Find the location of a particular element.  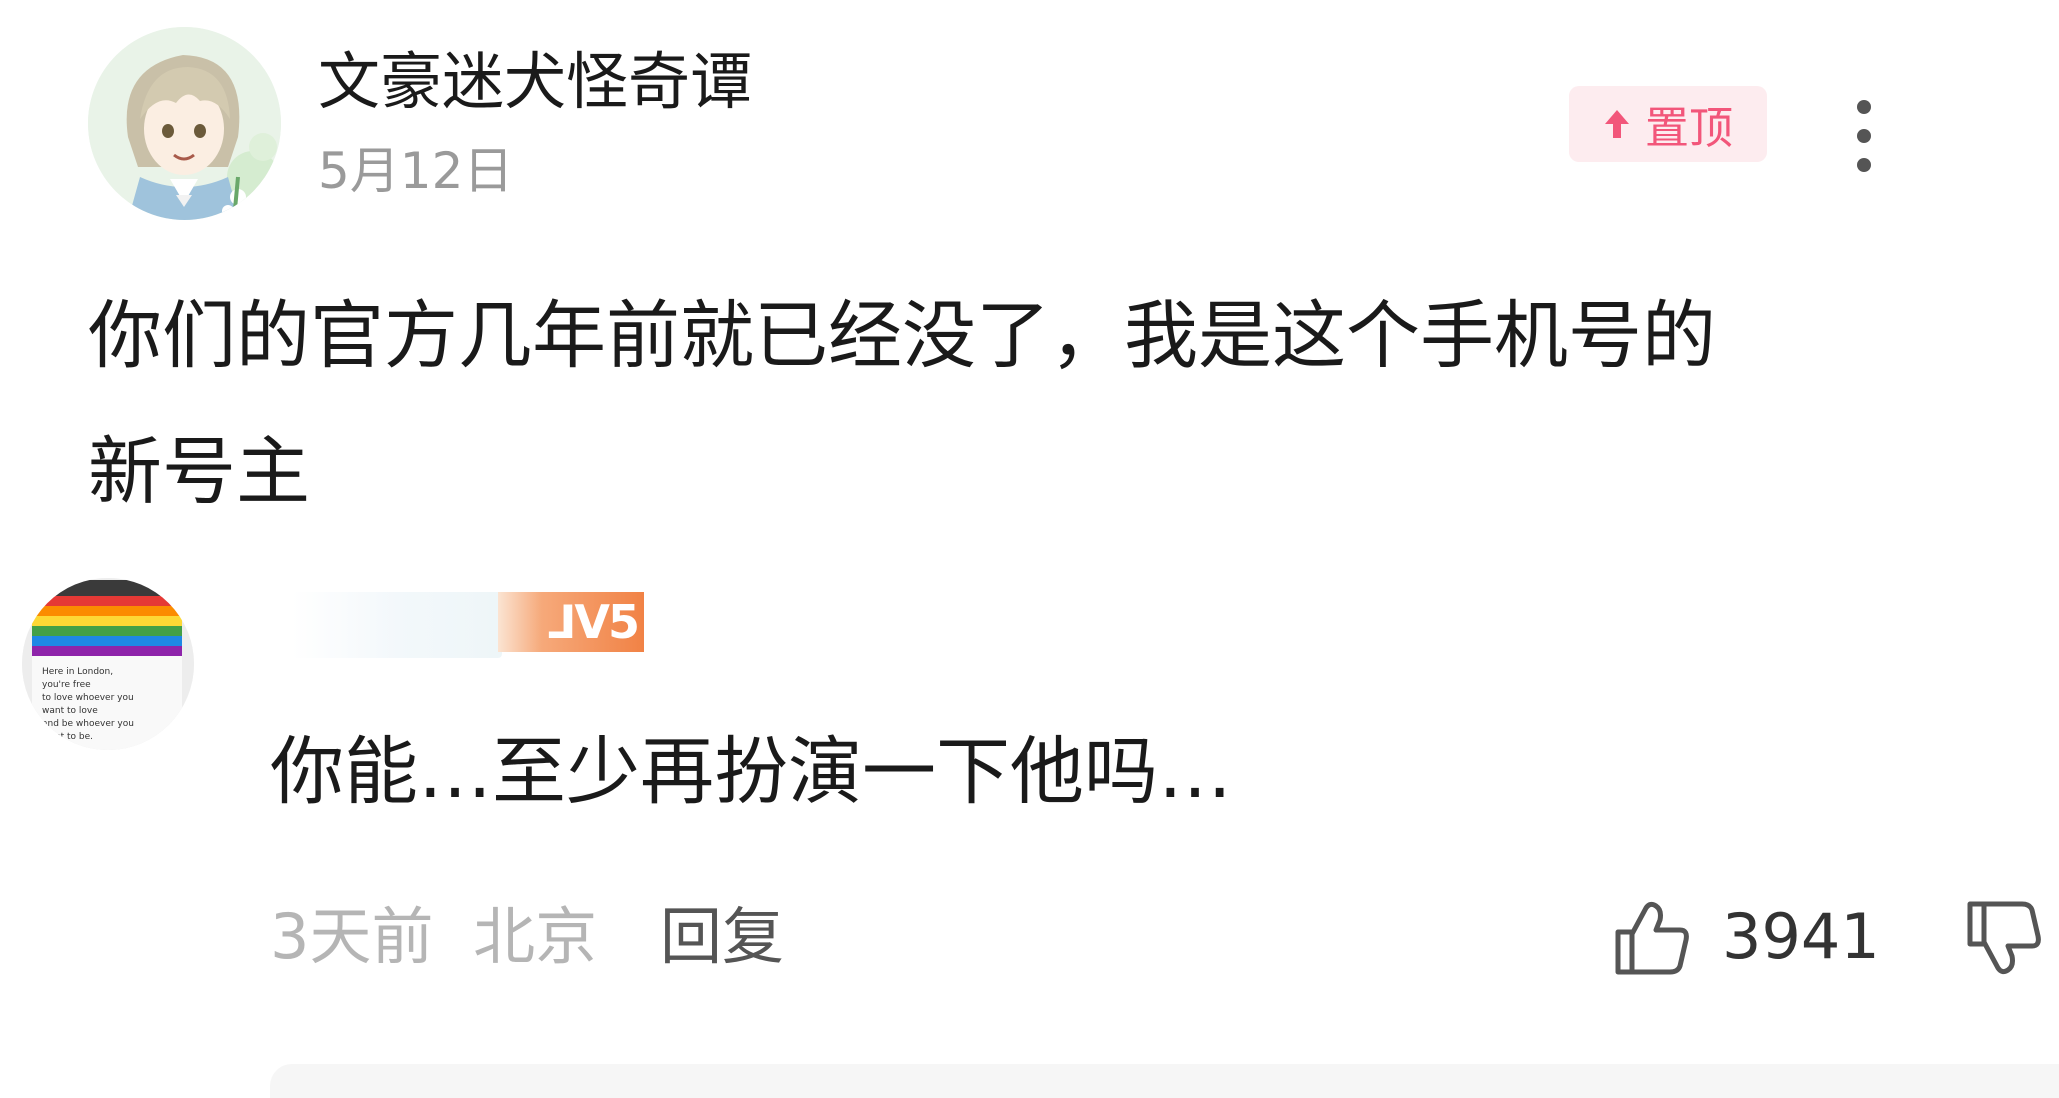

post-author-avatar is located at coordinates (184, 123).